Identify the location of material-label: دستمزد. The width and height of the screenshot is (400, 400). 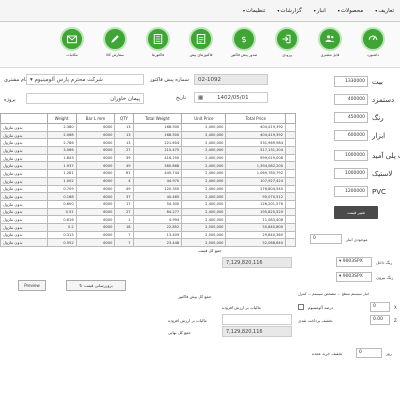
(383, 100).